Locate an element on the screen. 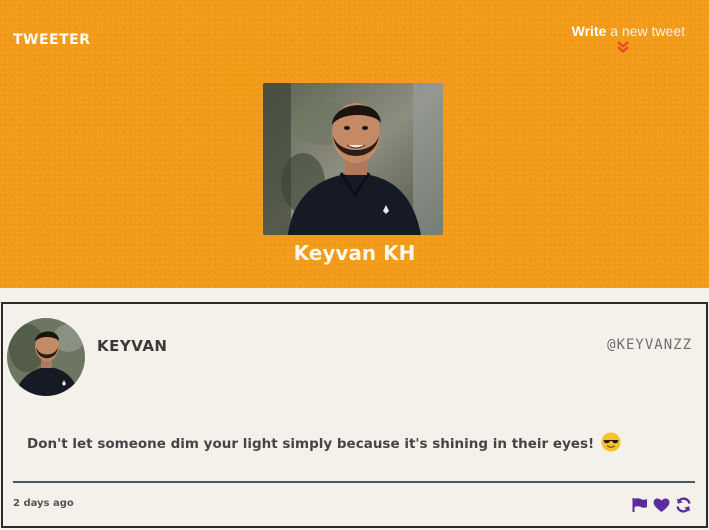 The image size is (709, 530). write-tweet-link-rest: a new tweet is located at coordinates (645, 31).